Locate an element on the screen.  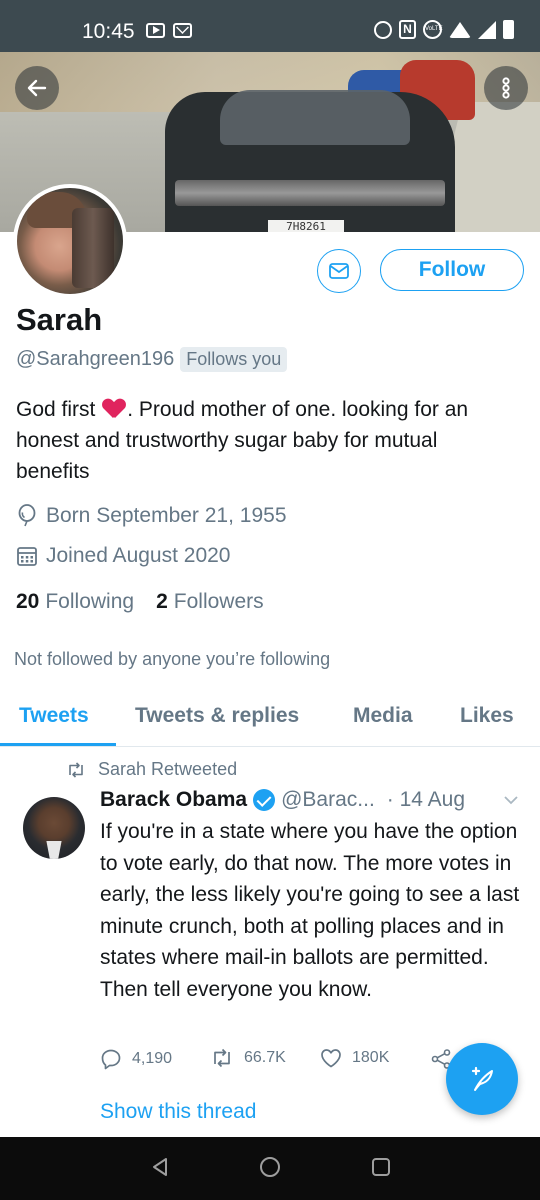
profile-handle: @Sarahgreen196 is located at coordinates (95, 359).